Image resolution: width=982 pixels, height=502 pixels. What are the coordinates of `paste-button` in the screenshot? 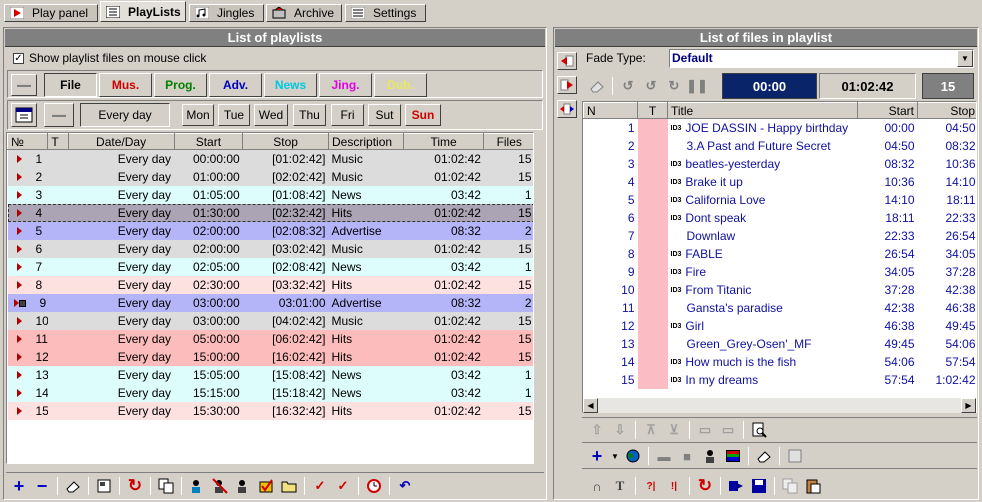 It's located at (813, 486).